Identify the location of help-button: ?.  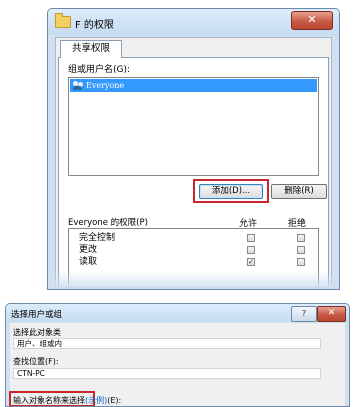
(304, 314).